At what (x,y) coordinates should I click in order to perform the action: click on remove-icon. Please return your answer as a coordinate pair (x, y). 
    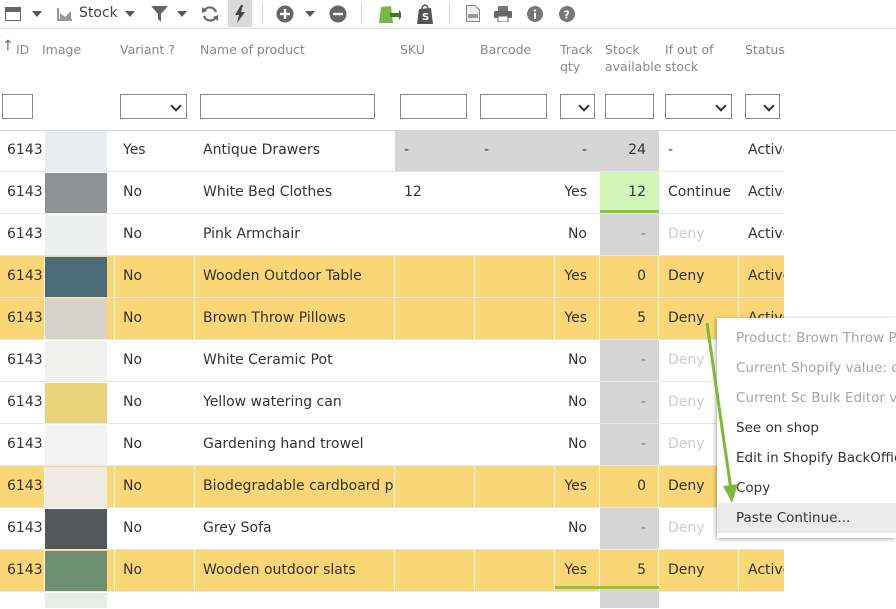
    Looking at the image, I should click on (338, 13).